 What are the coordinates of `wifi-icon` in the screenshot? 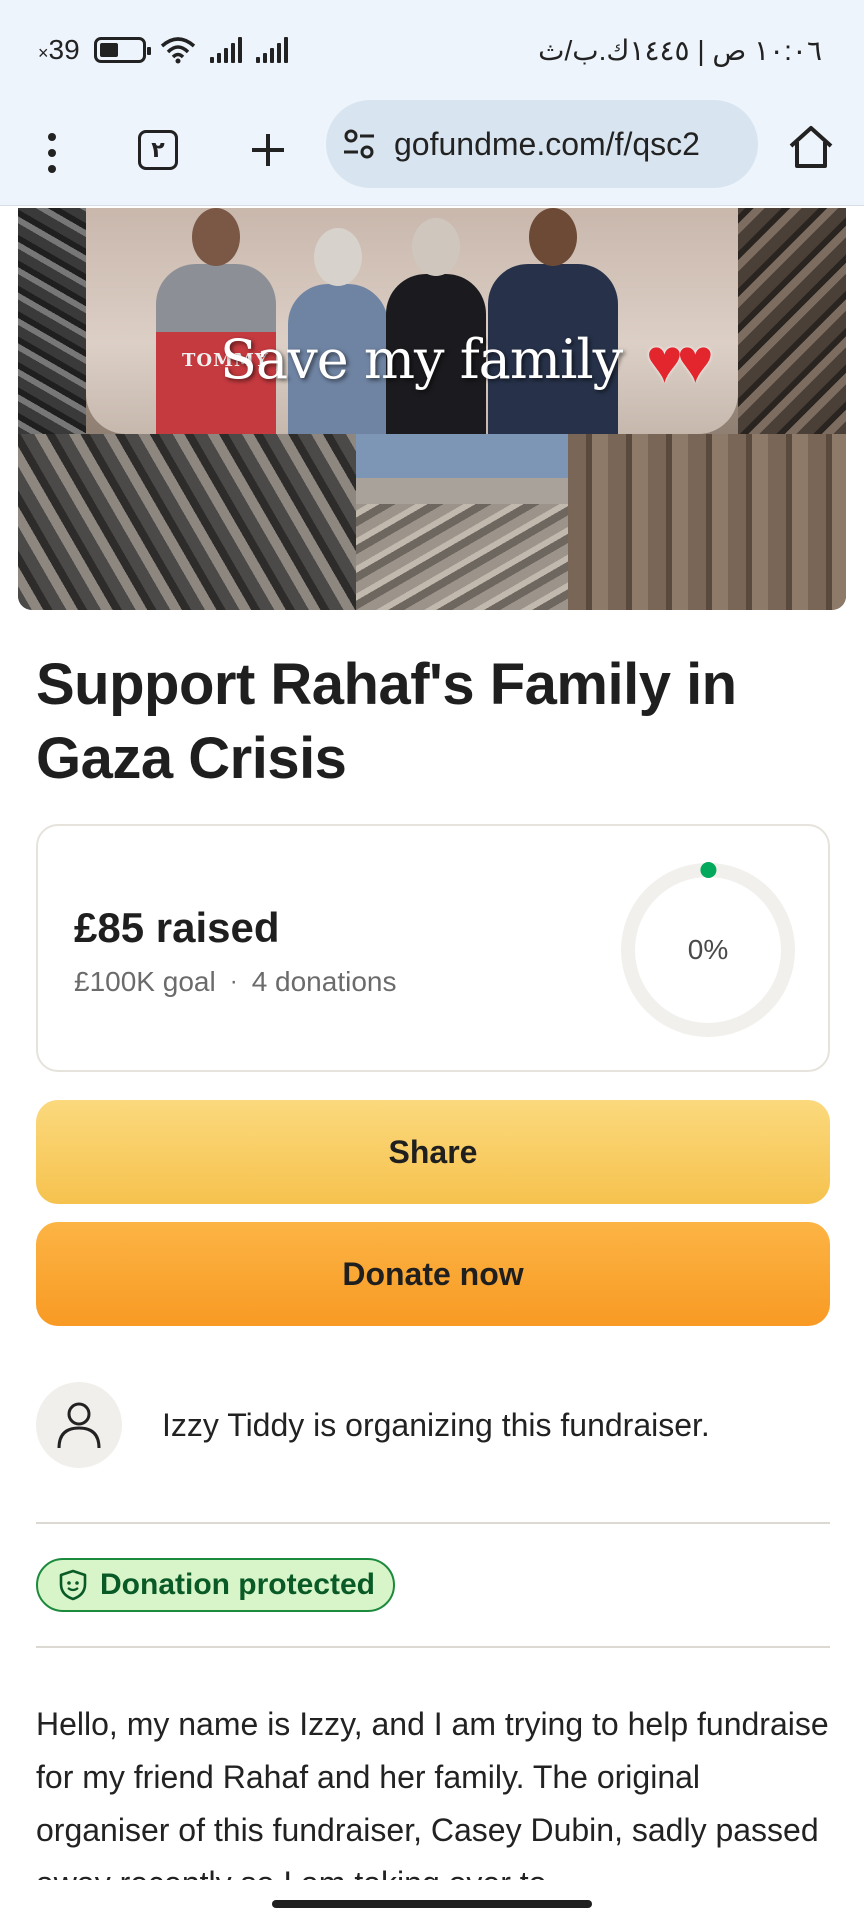 It's located at (177, 50).